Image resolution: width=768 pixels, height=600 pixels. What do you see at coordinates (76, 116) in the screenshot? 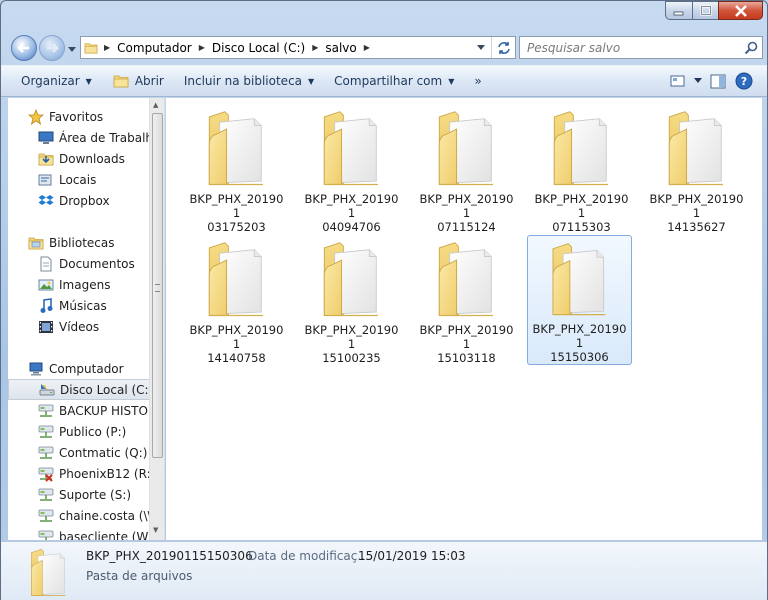
I see `nav-favorites-label: Favoritos` at bounding box center [76, 116].